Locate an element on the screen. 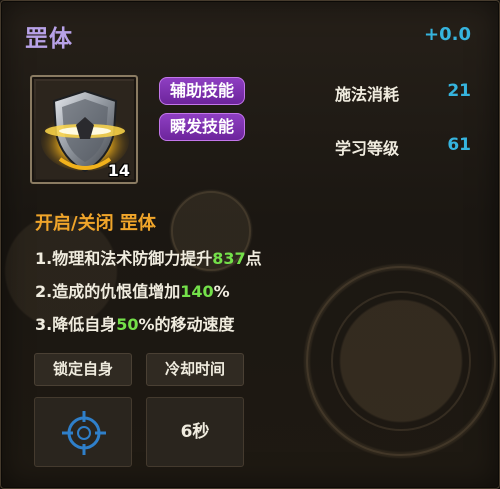 The width and height of the screenshot is (500, 489). effect-heading: 开启/关闭 罡体 is located at coordinates (95, 223).